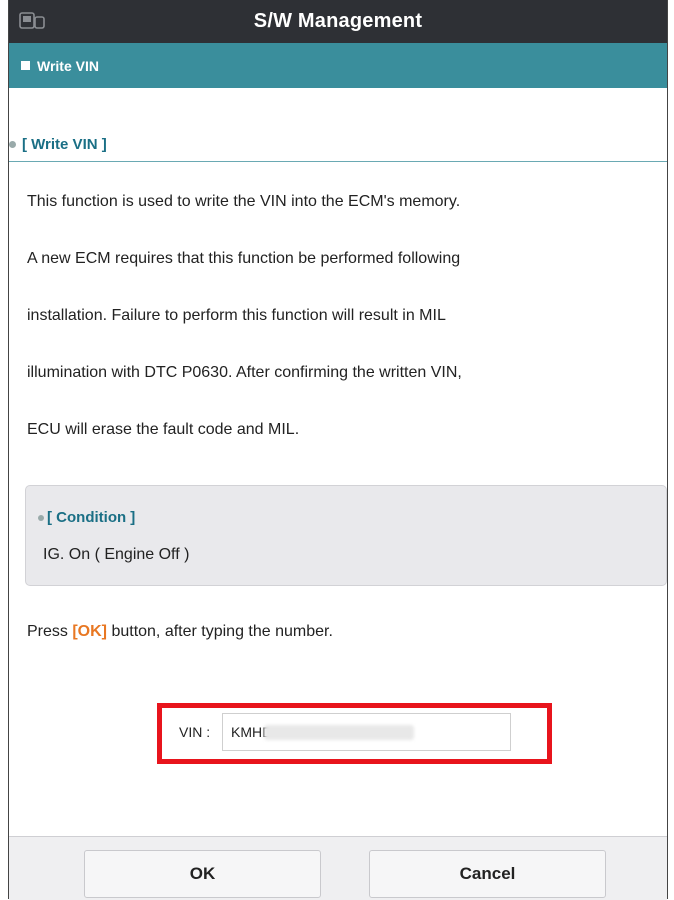  I want to click on description-line: ECU will erase the fault code and MIL., so click(163, 429).